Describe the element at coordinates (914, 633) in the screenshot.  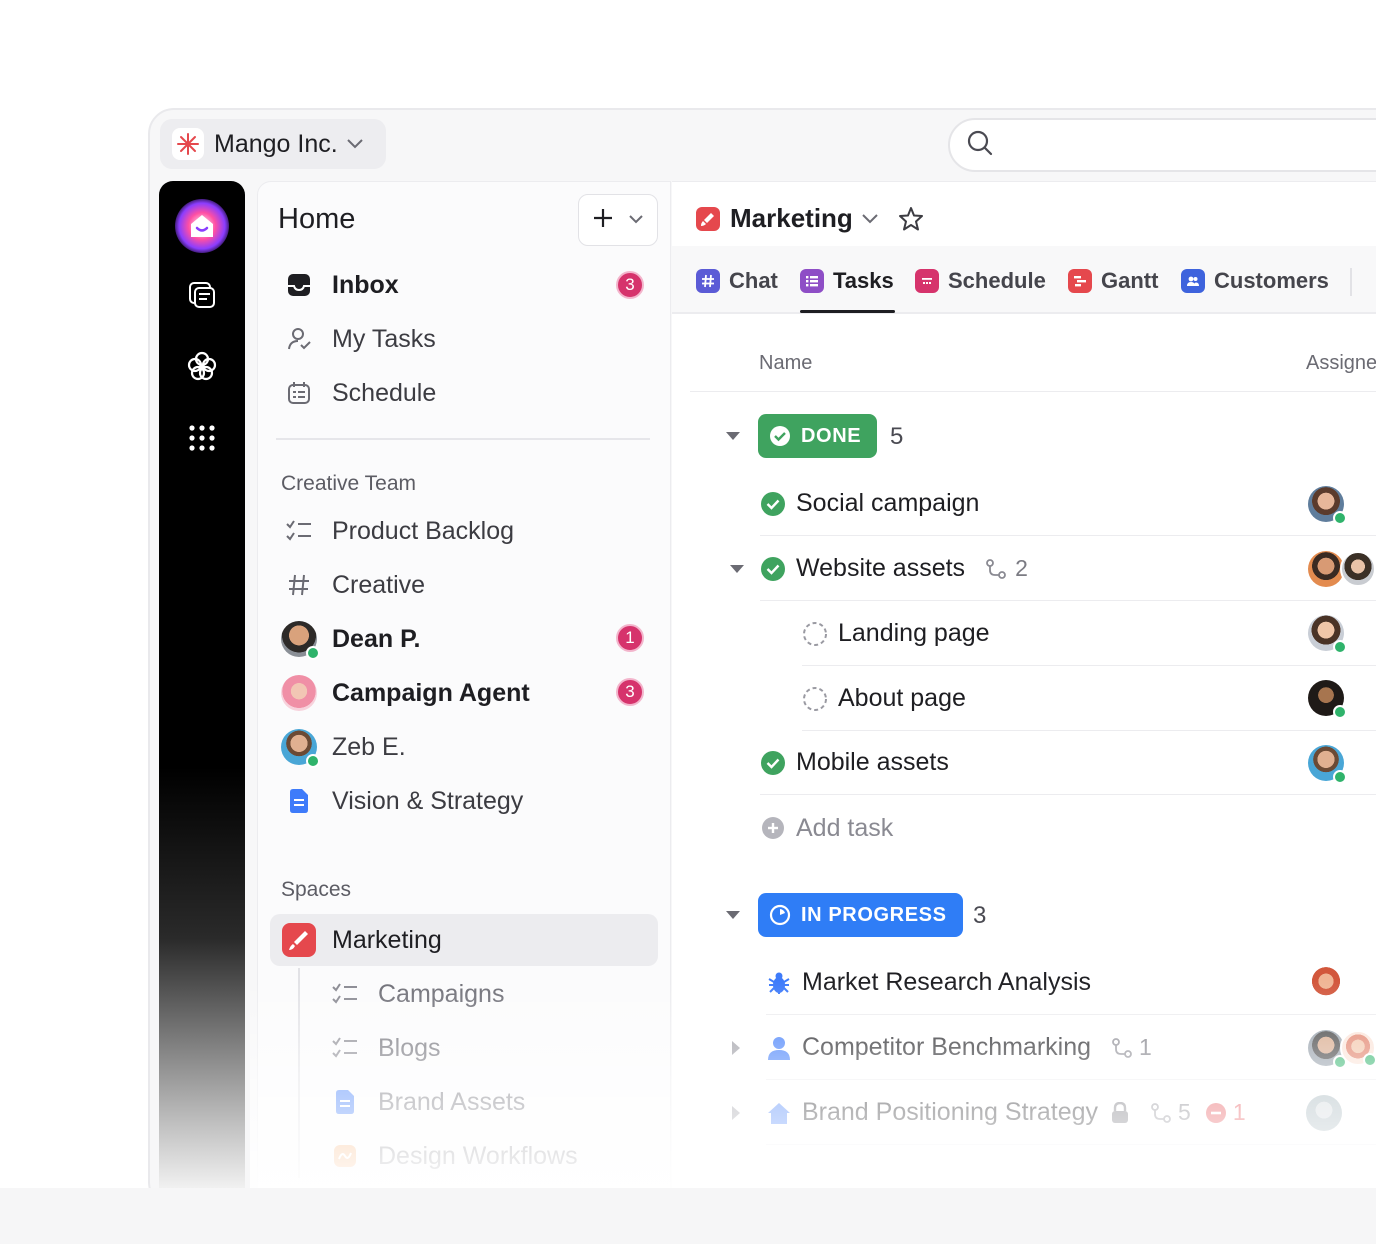
I see `task-name: Landing page` at that location.